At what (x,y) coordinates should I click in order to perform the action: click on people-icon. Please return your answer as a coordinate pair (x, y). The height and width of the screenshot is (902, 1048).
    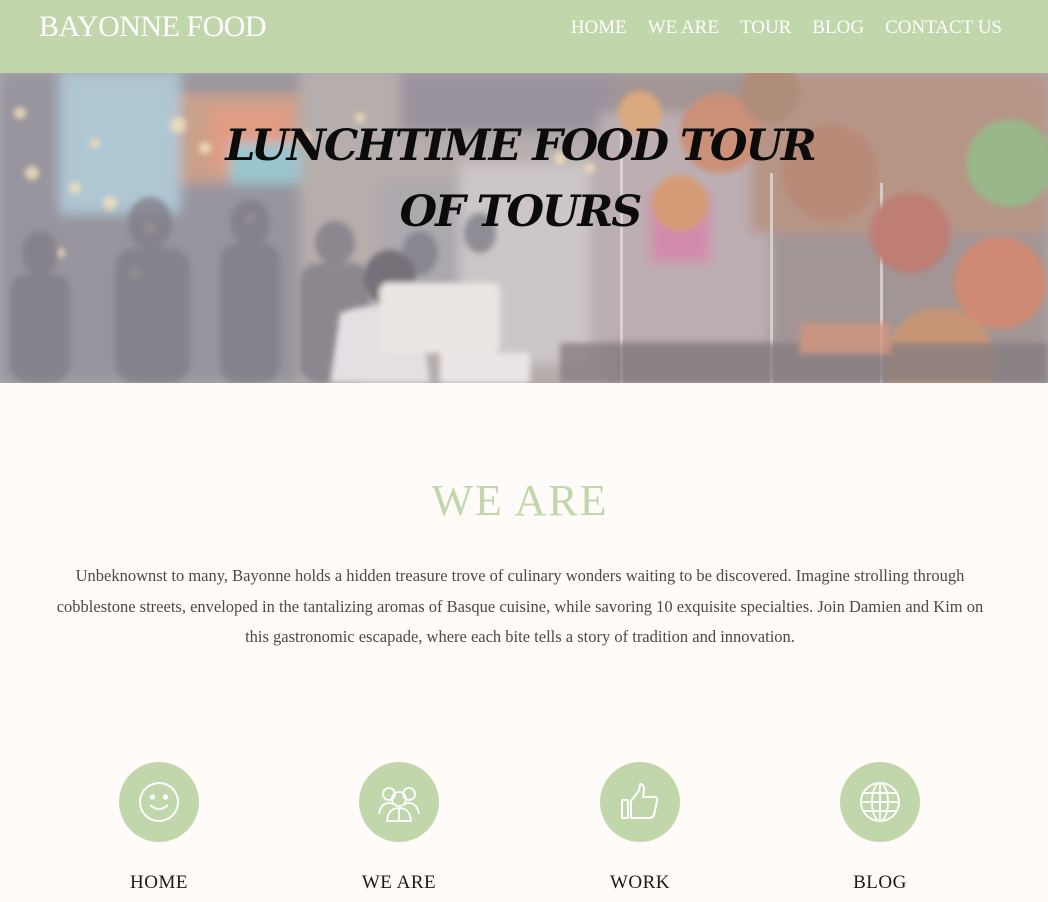
    Looking at the image, I should click on (399, 804).